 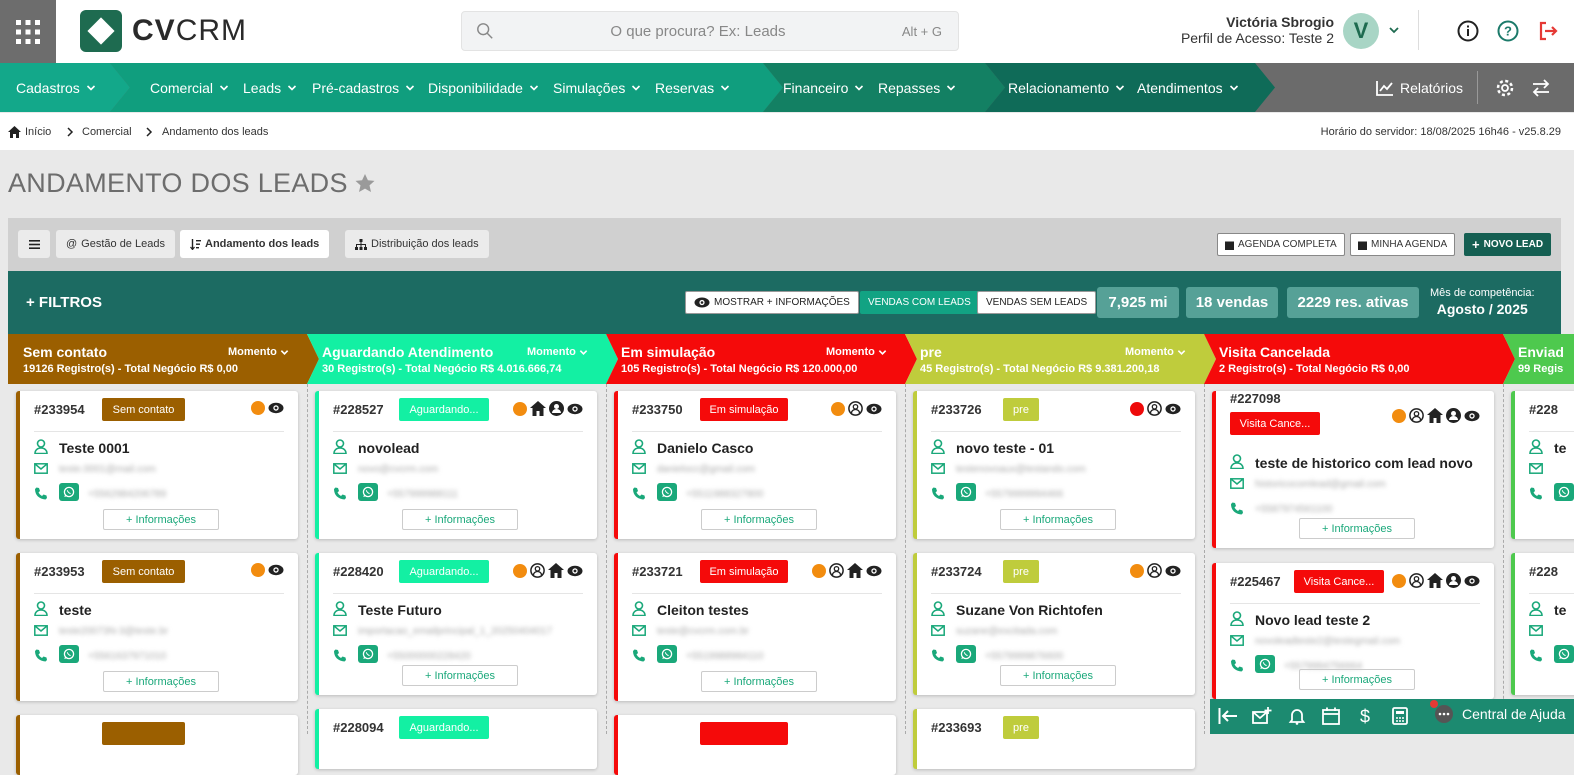 What do you see at coordinates (64, 302) in the screenshot?
I see `filters-toggle: + FILTROS` at bounding box center [64, 302].